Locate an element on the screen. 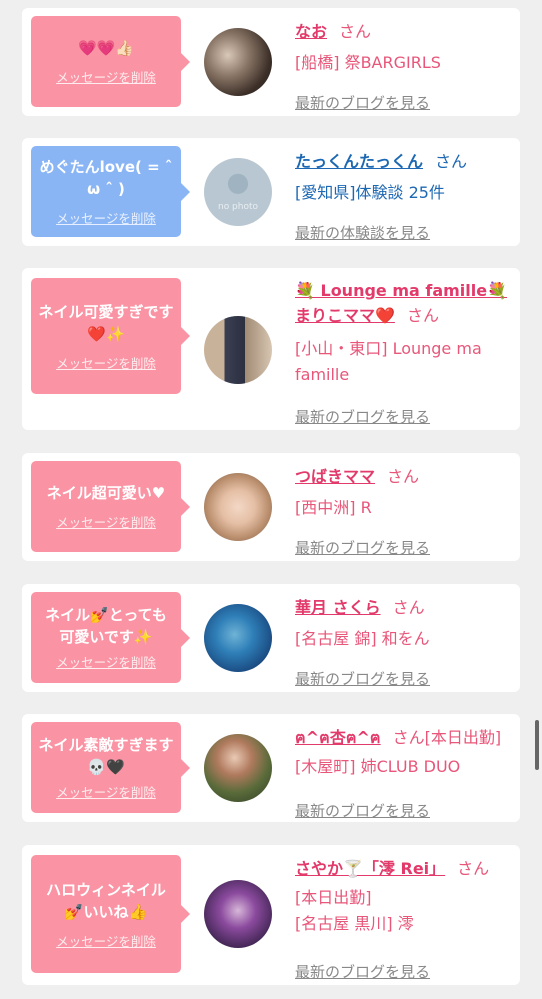 The width and height of the screenshot is (542, 999). message-text: めぐたんlove( = ˆ ω ˆ ) is located at coordinates (106, 178).